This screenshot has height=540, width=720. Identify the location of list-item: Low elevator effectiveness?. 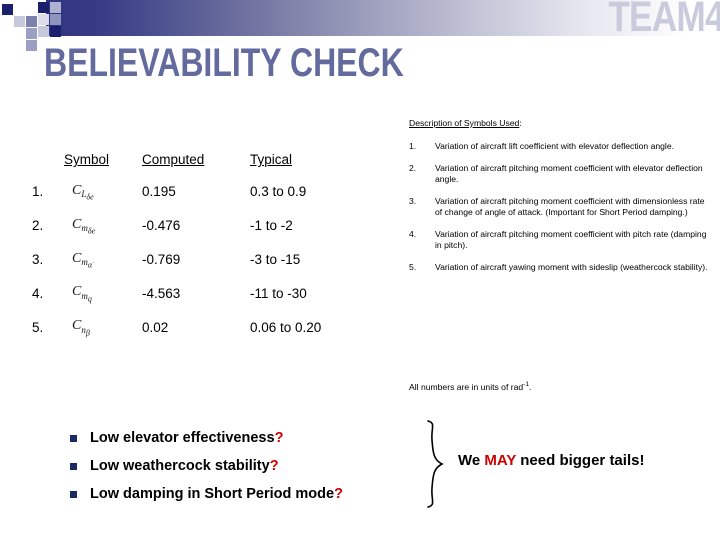
(245, 438).